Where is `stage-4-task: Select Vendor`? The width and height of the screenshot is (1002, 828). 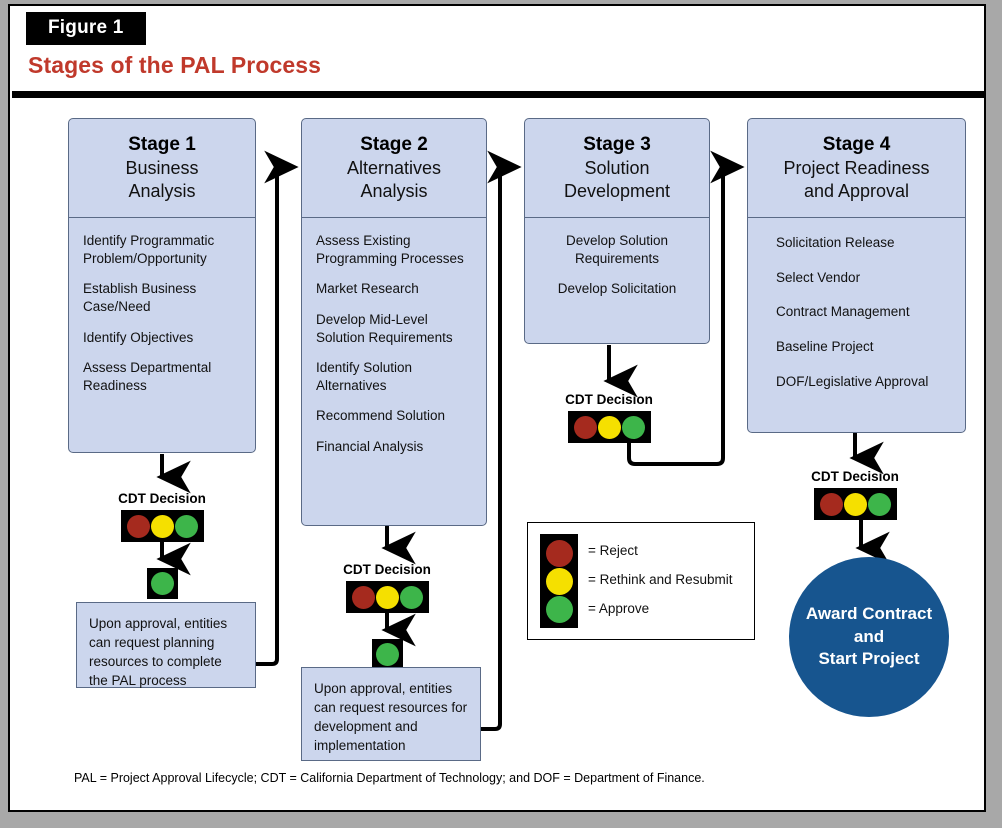 stage-4-task: Select Vendor is located at coordinates (818, 277).